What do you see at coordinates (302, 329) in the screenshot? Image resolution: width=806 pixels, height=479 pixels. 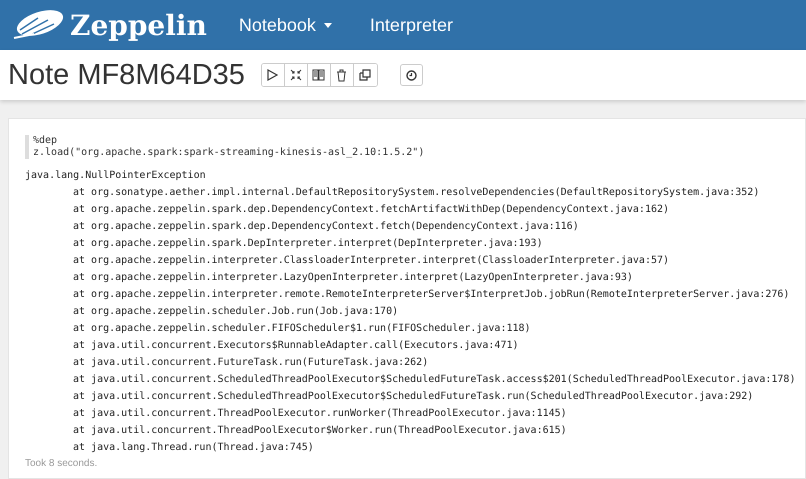 I see `stack-trace-line: at org.apache.zeppelin.scheduler.FIFOScheduler$1.run(FIFOScheduler.java:118)` at bounding box center [302, 329].